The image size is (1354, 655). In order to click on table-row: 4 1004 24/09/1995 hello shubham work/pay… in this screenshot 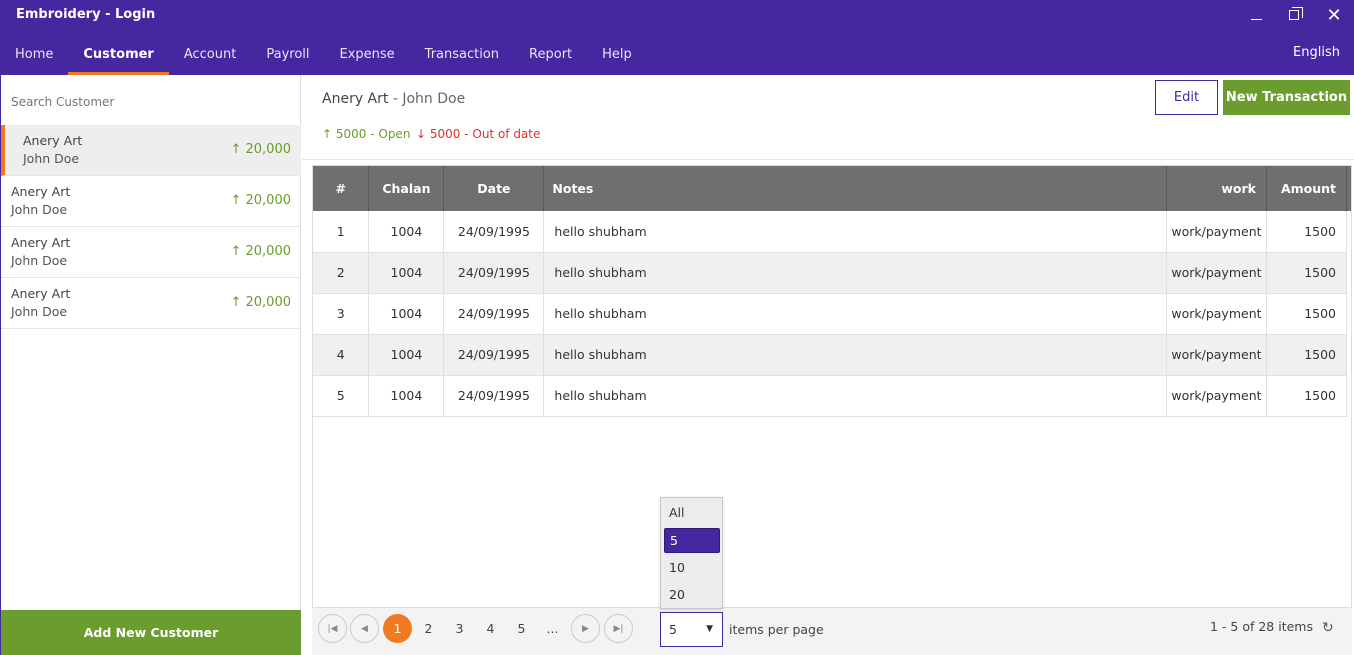, I will do `click(830, 355)`.